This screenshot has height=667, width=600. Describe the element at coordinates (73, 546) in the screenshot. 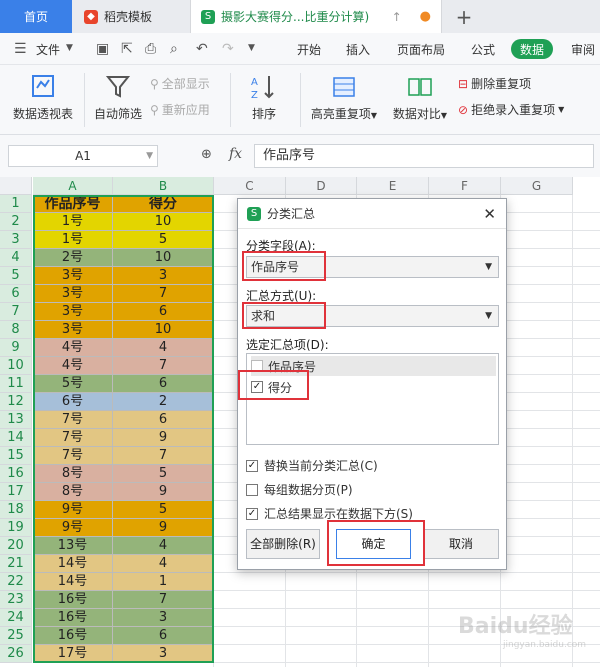

I see `table-cell: 13号` at that location.